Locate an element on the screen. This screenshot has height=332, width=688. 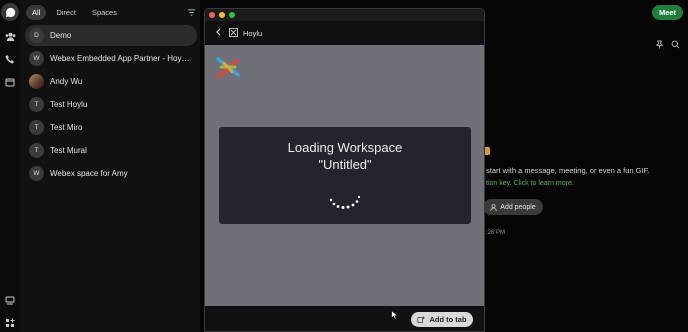
list-item: T Test Hoylu is located at coordinates (111, 104).